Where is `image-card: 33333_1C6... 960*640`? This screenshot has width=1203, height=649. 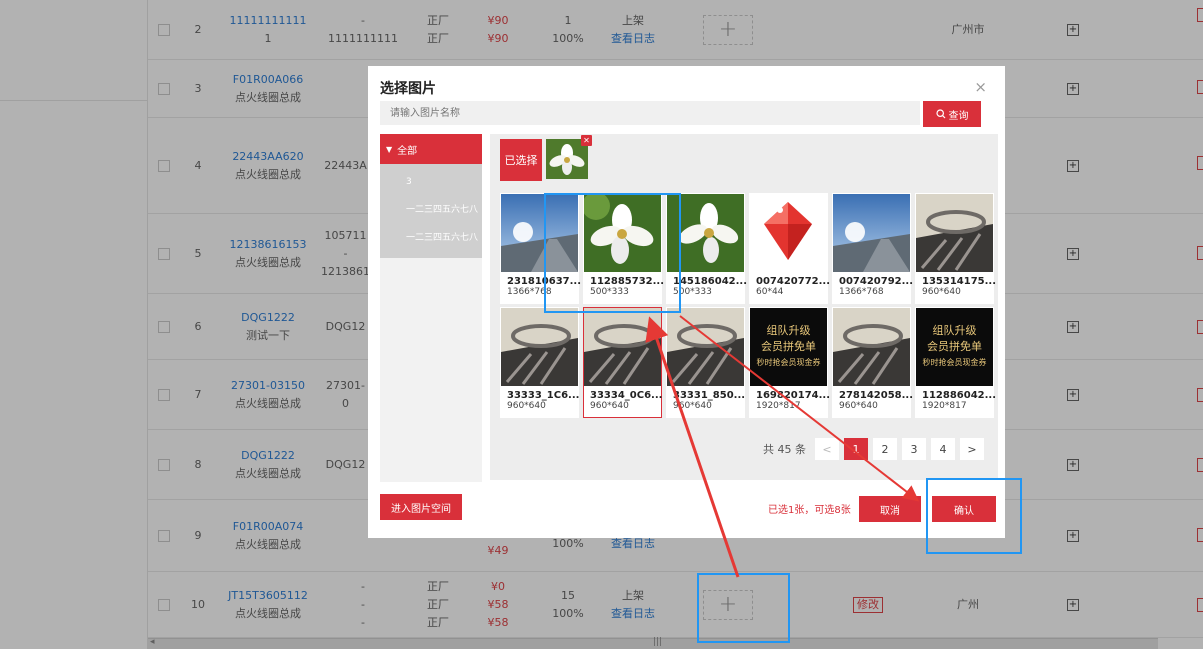
image-card: 33333_1C6... 960*640 is located at coordinates (539, 362).